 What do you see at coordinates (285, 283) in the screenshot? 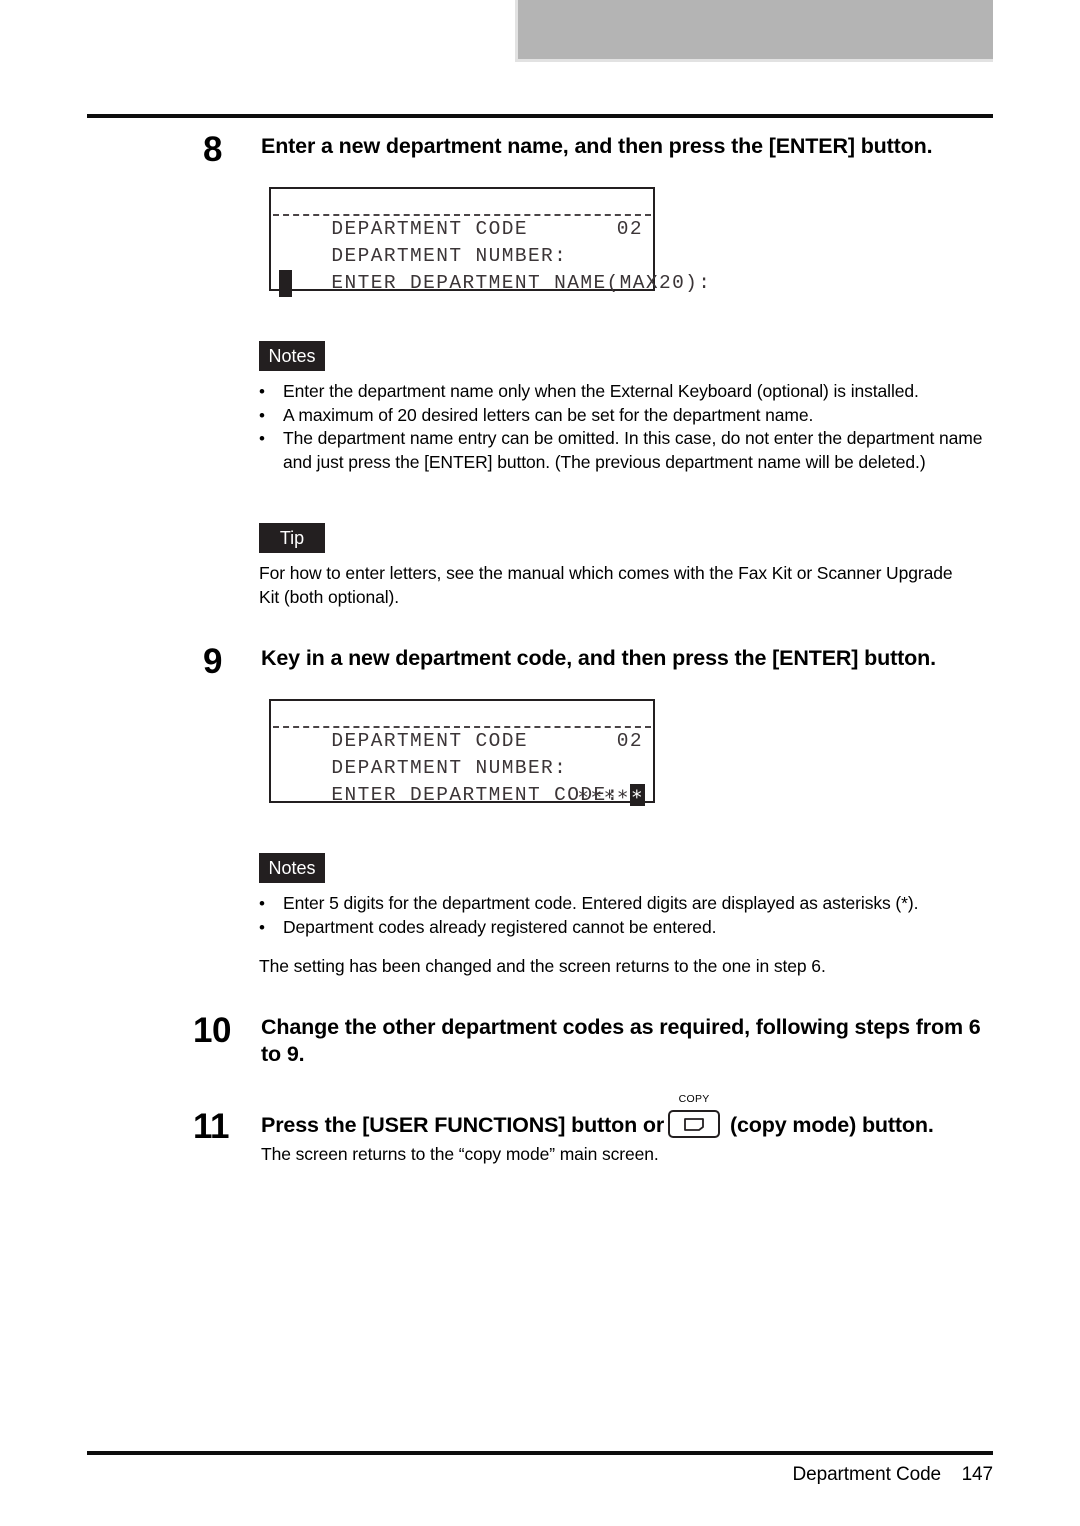
I see `lcd1-text-cursor` at bounding box center [285, 283].